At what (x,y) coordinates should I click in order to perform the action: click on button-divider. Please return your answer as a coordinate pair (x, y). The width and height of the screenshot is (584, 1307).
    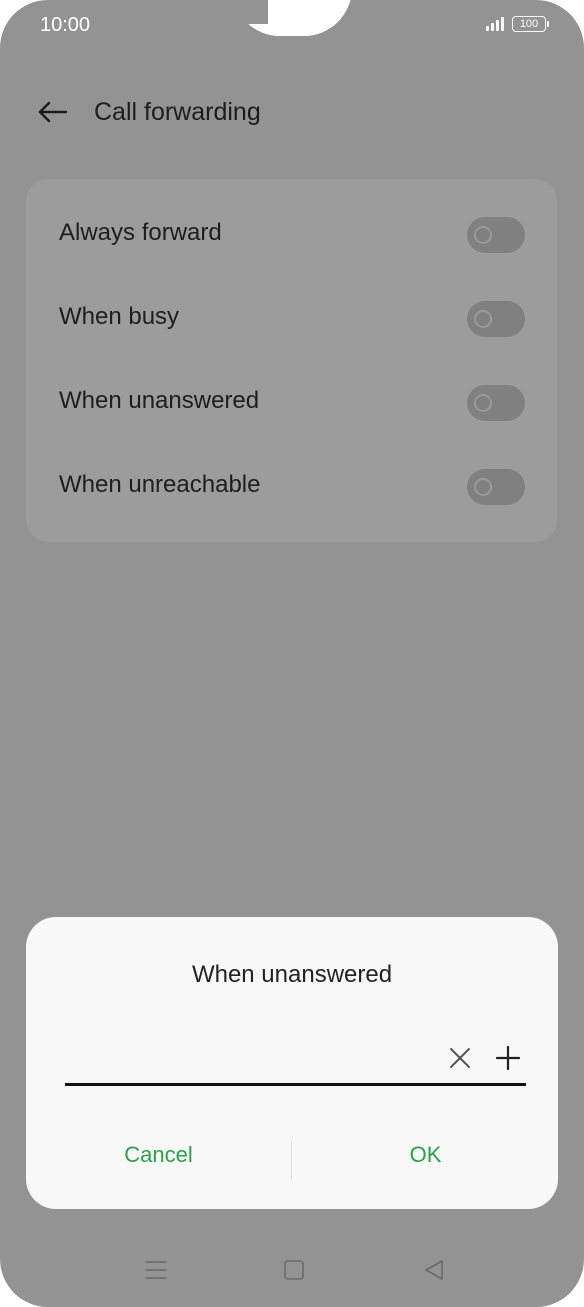
    Looking at the image, I should click on (291, 1161).